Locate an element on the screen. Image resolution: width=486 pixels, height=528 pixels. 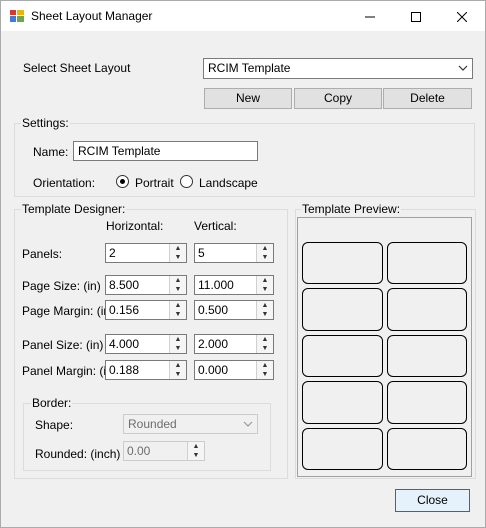
page-margin-vertical-value: 0.500 is located at coordinates (213, 310).